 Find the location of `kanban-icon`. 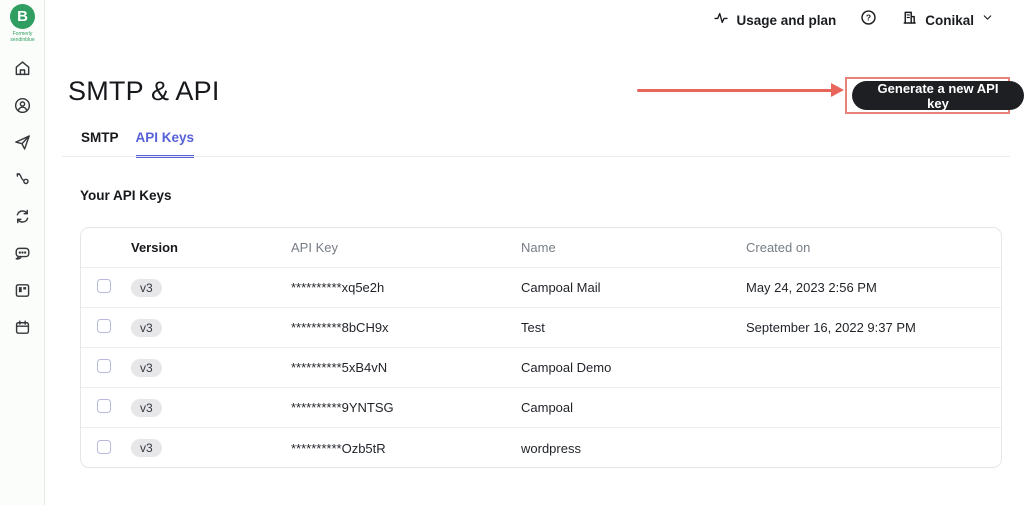

kanban-icon is located at coordinates (22, 293).